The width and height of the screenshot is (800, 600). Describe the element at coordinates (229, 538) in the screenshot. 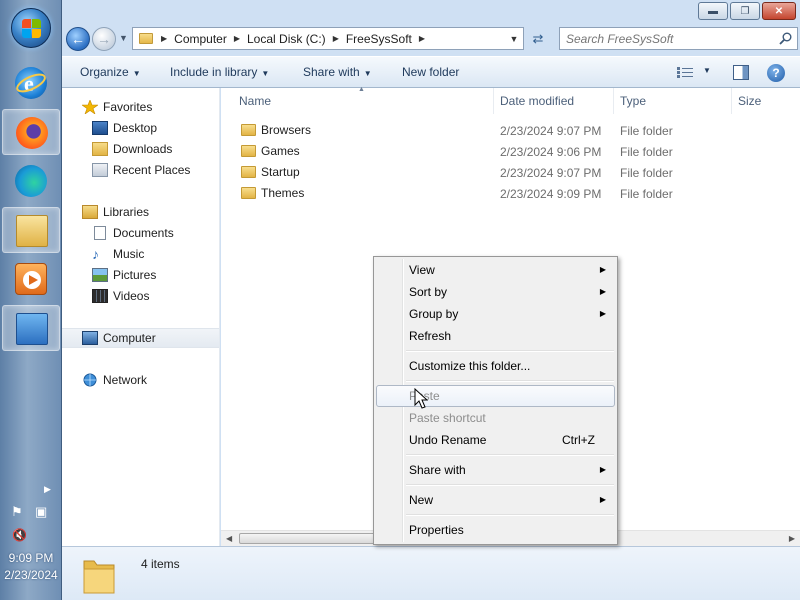

I see `scroll-left-icon: ◀` at that location.